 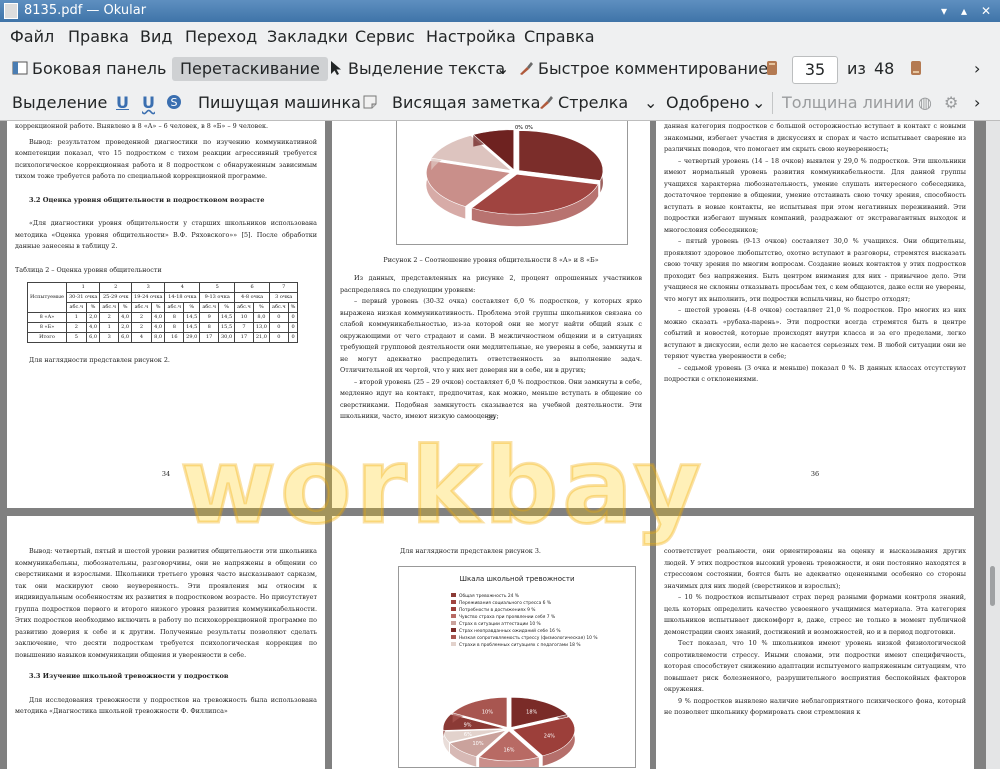 I want to click on table-cell: 17, so click(x=209, y=337).